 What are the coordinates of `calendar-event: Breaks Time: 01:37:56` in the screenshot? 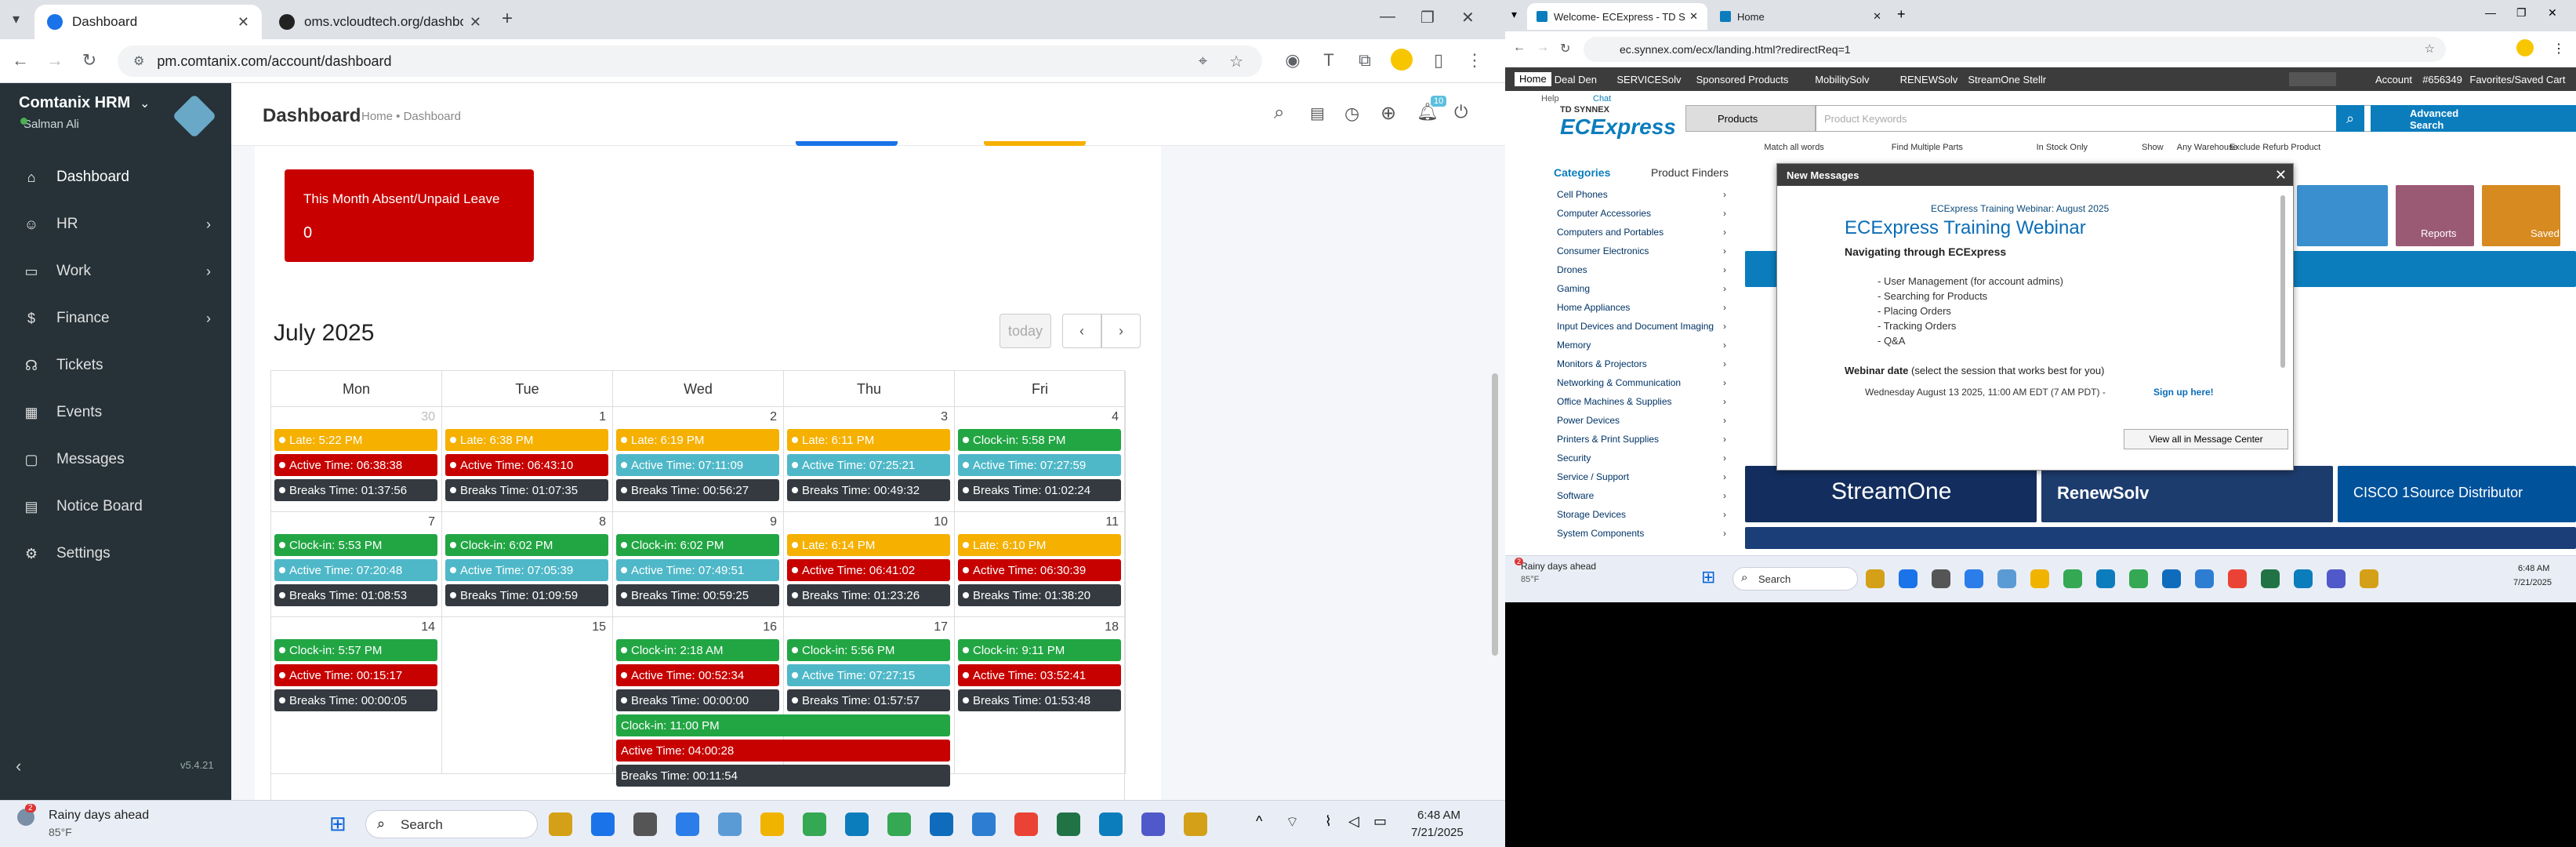 It's located at (356, 490).